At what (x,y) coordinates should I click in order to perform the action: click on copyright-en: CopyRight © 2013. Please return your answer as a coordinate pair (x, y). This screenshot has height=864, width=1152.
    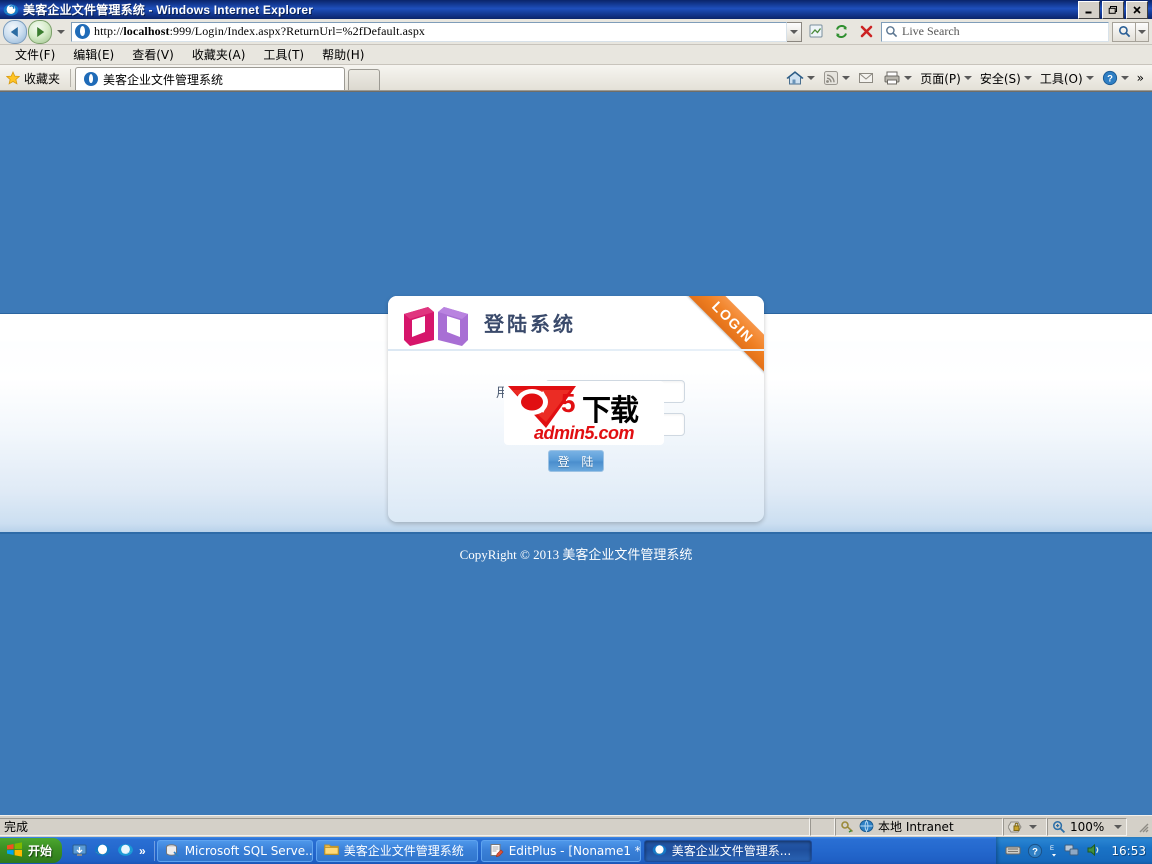
    Looking at the image, I should click on (511, 554).